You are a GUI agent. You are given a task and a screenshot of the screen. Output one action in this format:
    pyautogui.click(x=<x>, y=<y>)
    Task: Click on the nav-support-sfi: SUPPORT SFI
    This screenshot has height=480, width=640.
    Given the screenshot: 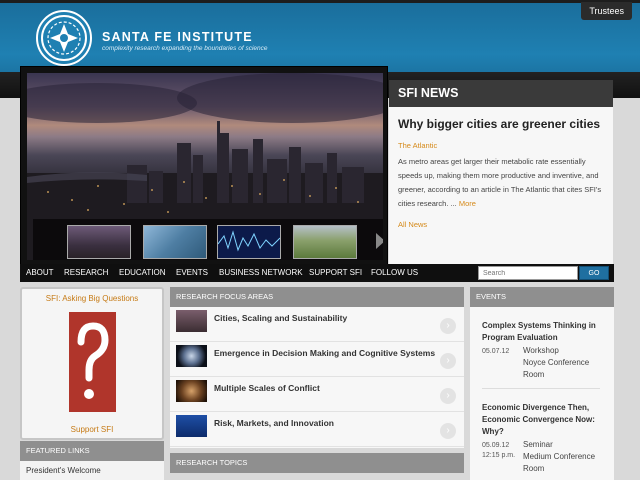 What is the action you would take?
    pyautogui.click(x=335, y=273)
    